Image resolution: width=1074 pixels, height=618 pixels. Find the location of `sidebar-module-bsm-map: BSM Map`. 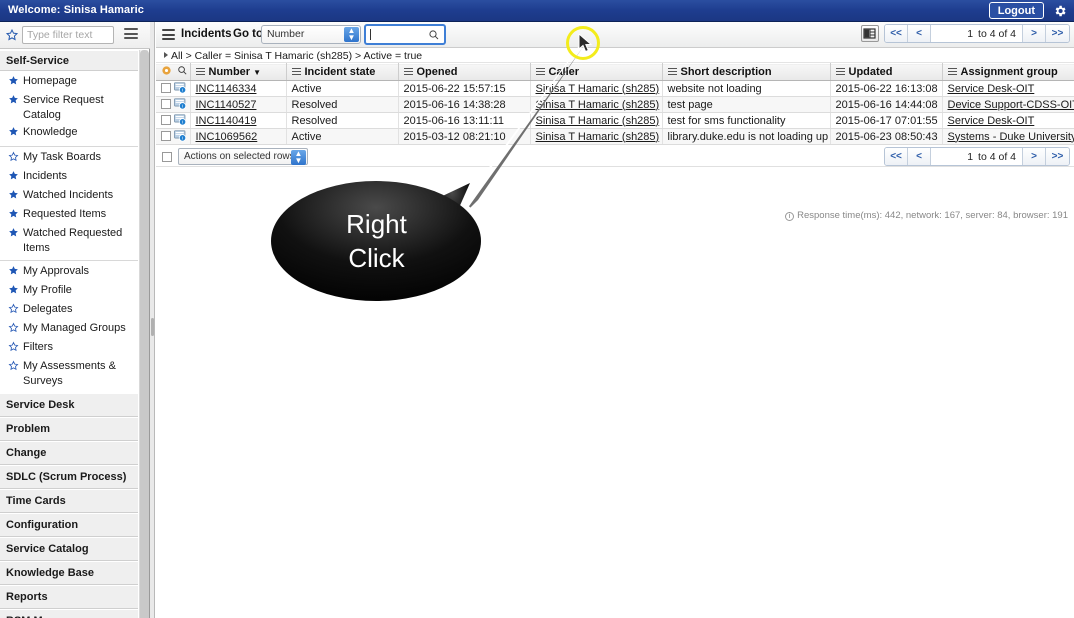

sidebar-module-bsm-map: BSM Map is located at coordinates (69, 613).